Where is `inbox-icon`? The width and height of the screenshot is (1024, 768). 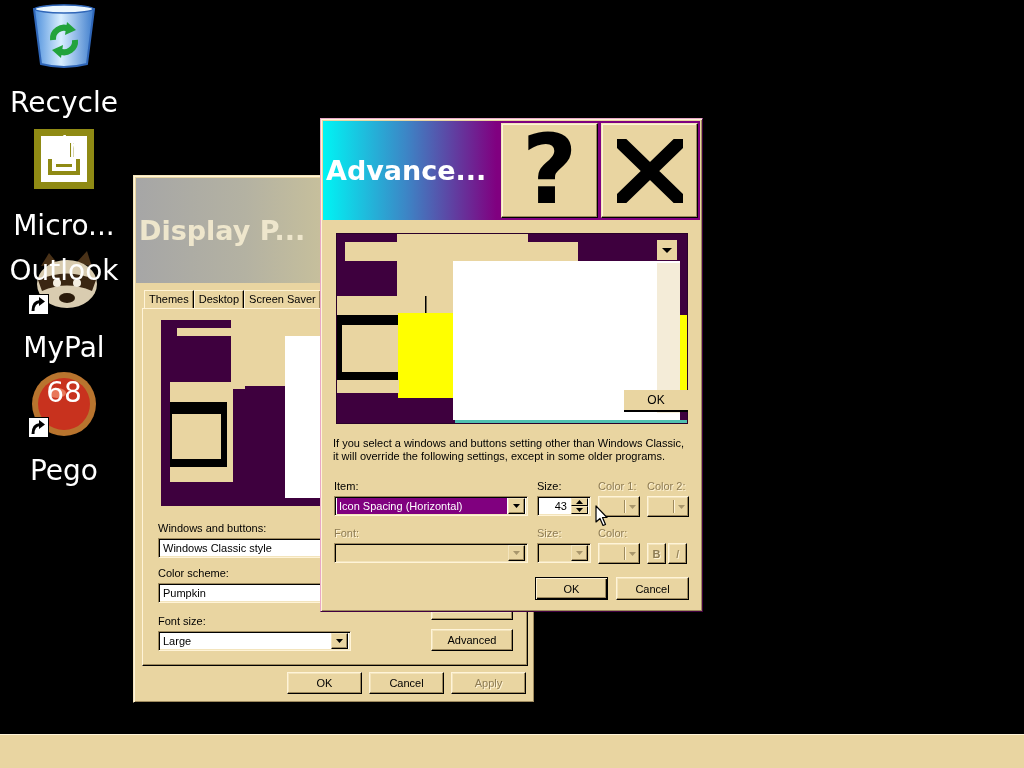 inbox-icon is located at coordinates (64, 159).